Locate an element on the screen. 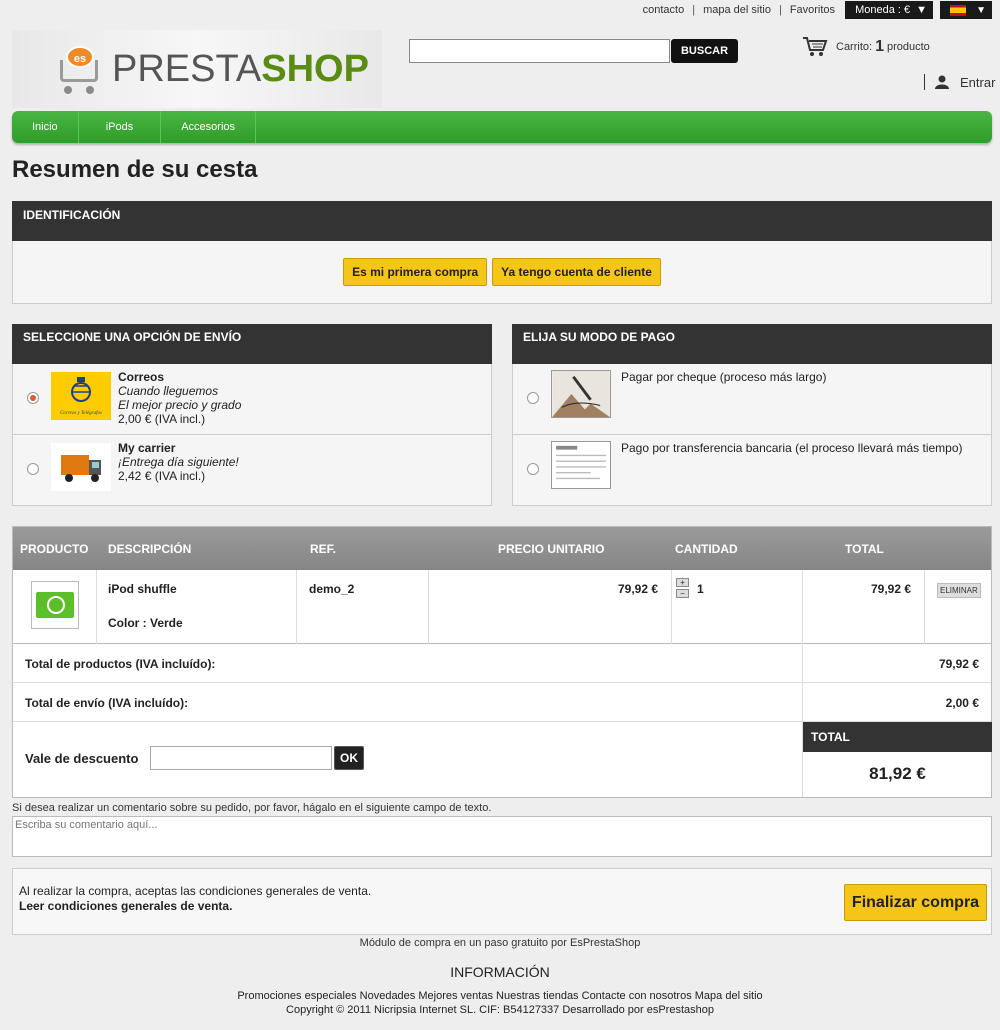 The width and height of the screenshot is (1000, 1030). cart-count: 1 is located at coordinates (879, 46).